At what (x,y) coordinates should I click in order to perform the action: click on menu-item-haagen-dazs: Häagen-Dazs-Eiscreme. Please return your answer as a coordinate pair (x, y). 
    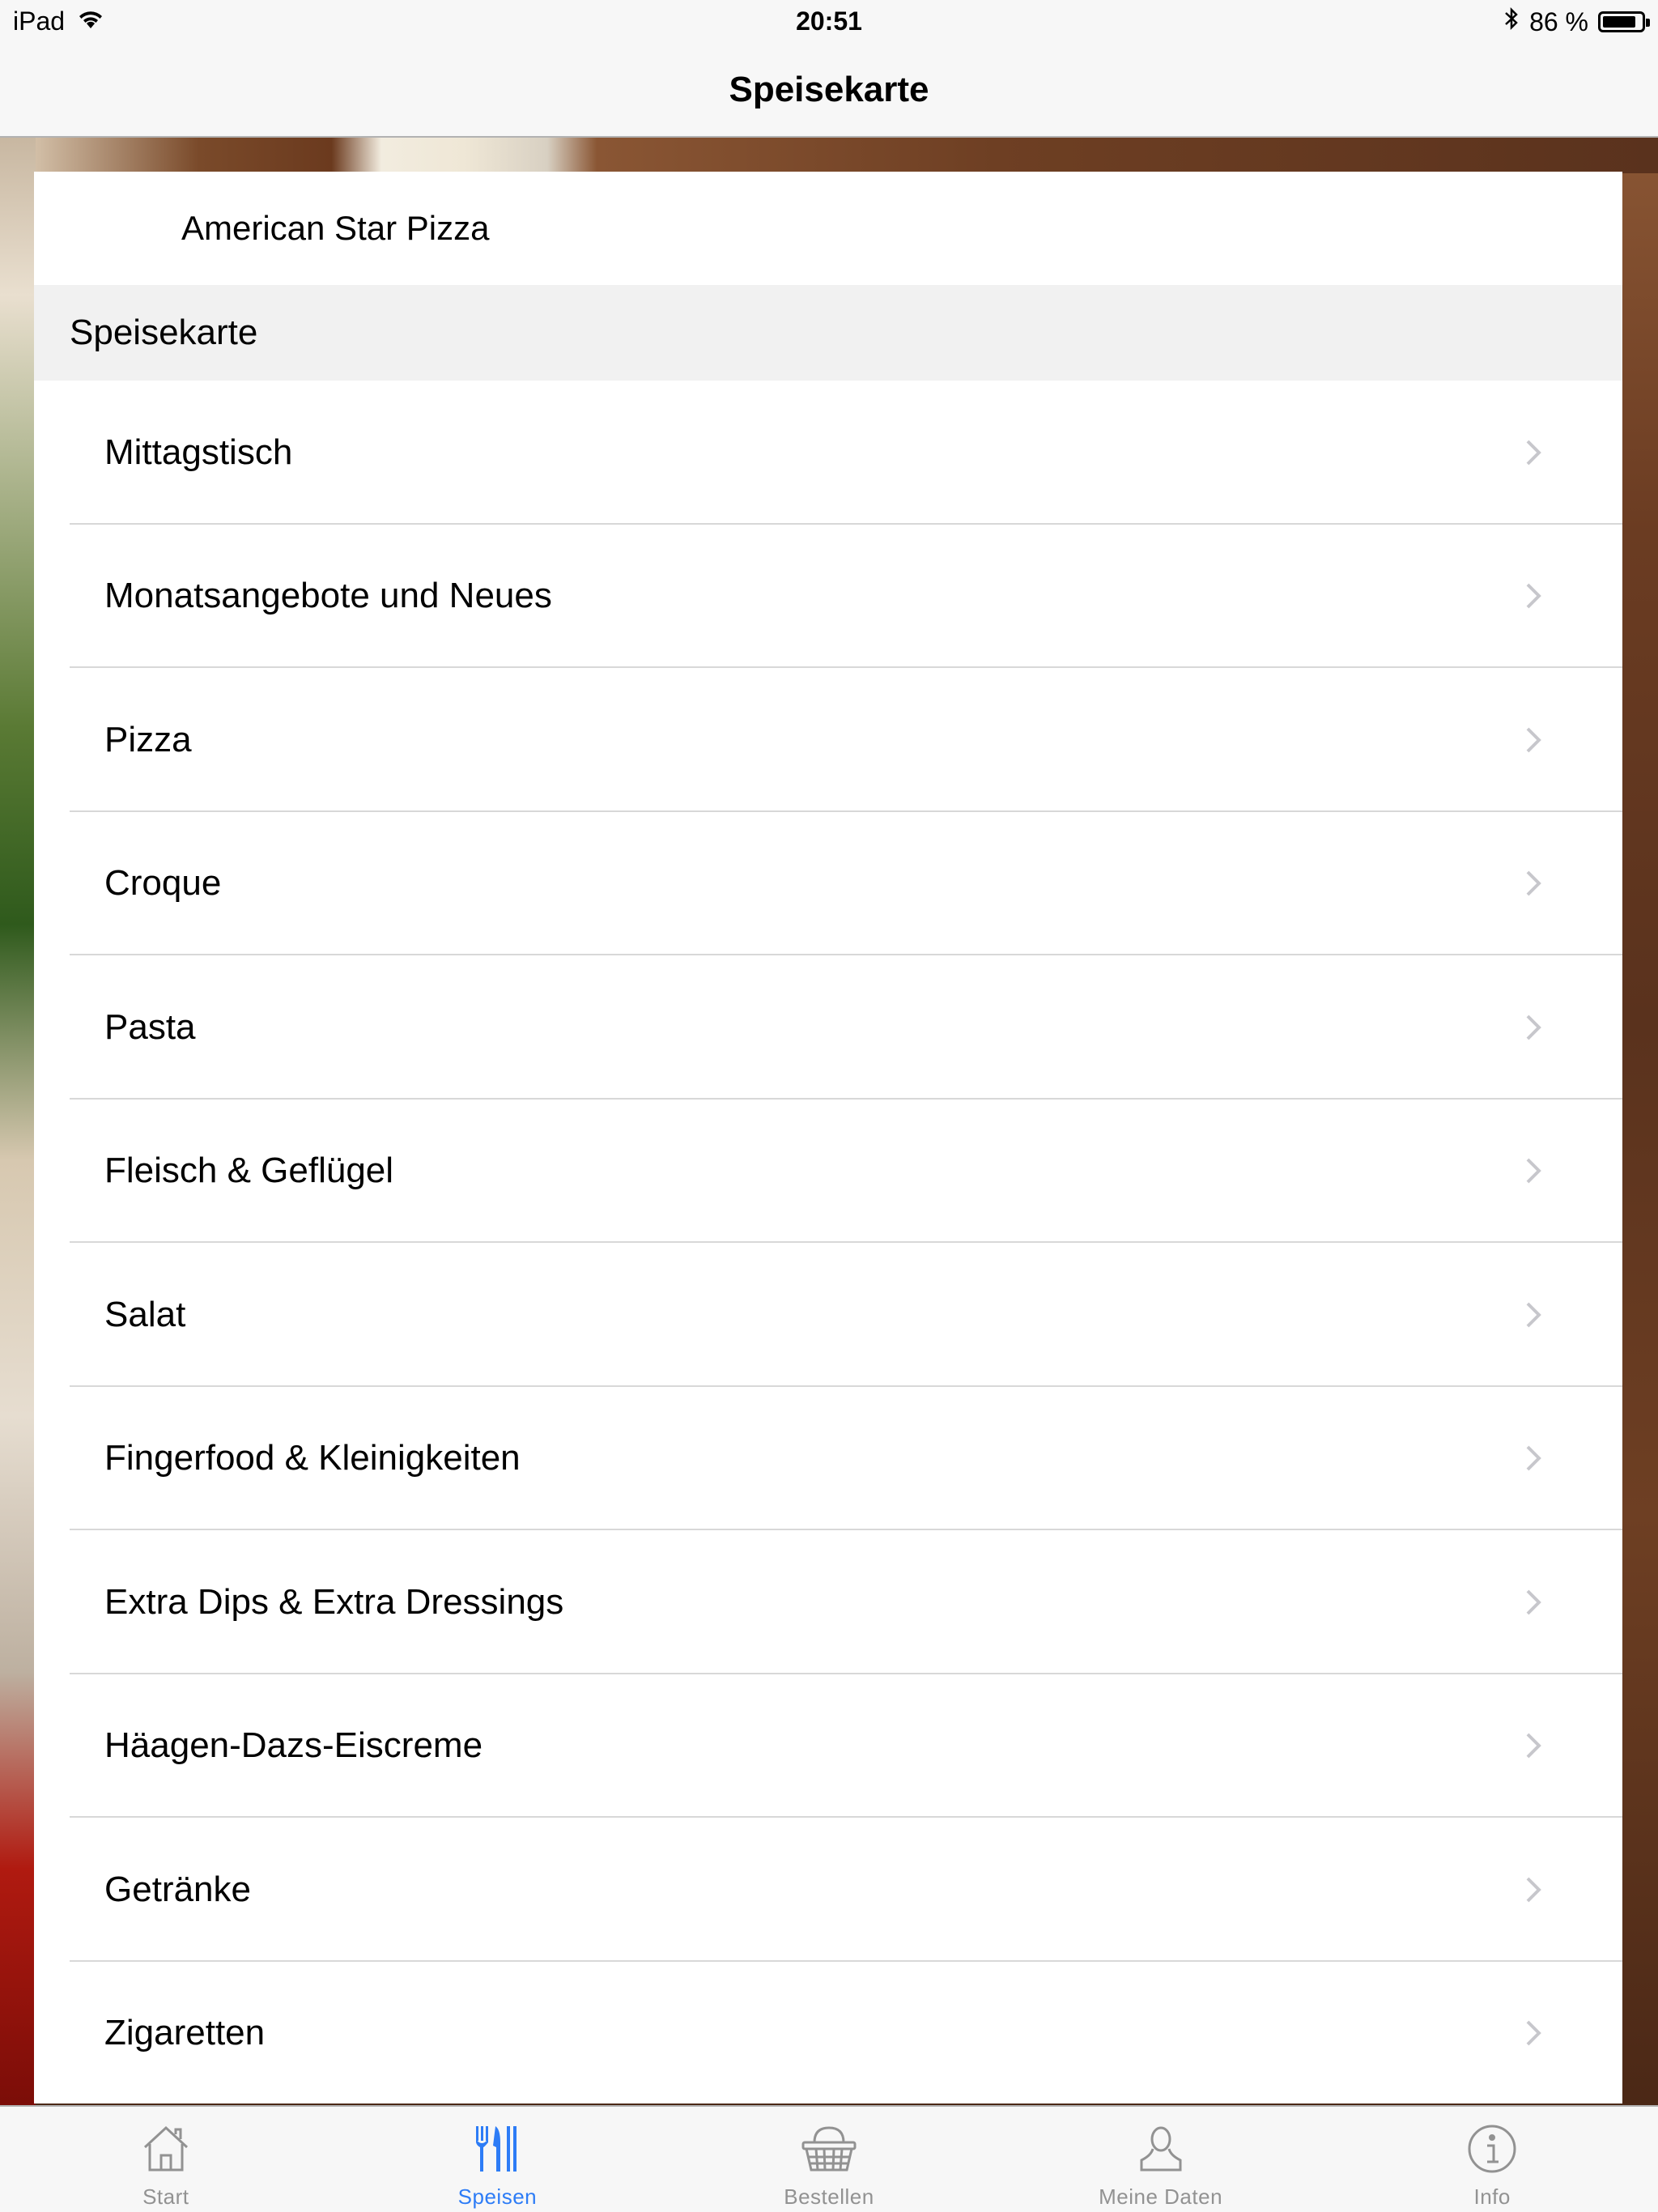
    Looking at the image, I should click on (828, 1746).